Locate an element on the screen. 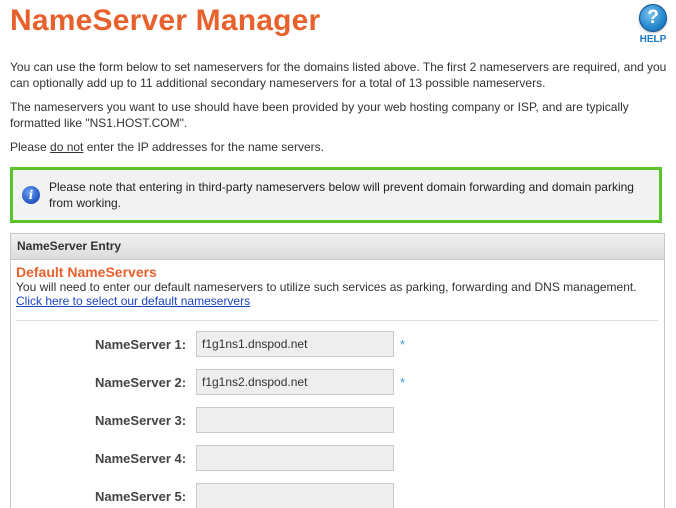 The width and height of the screenshot is (676, 508). page-title: NameServer Manager is located at coordinates (165, 20).